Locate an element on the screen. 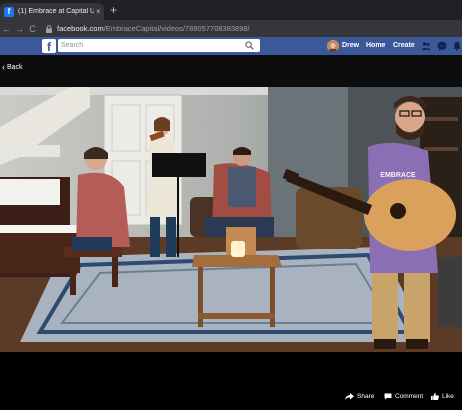  browser-tab-strip: f (1) Embrace at Capital U - Home × + is located at coordinates (231, 10).